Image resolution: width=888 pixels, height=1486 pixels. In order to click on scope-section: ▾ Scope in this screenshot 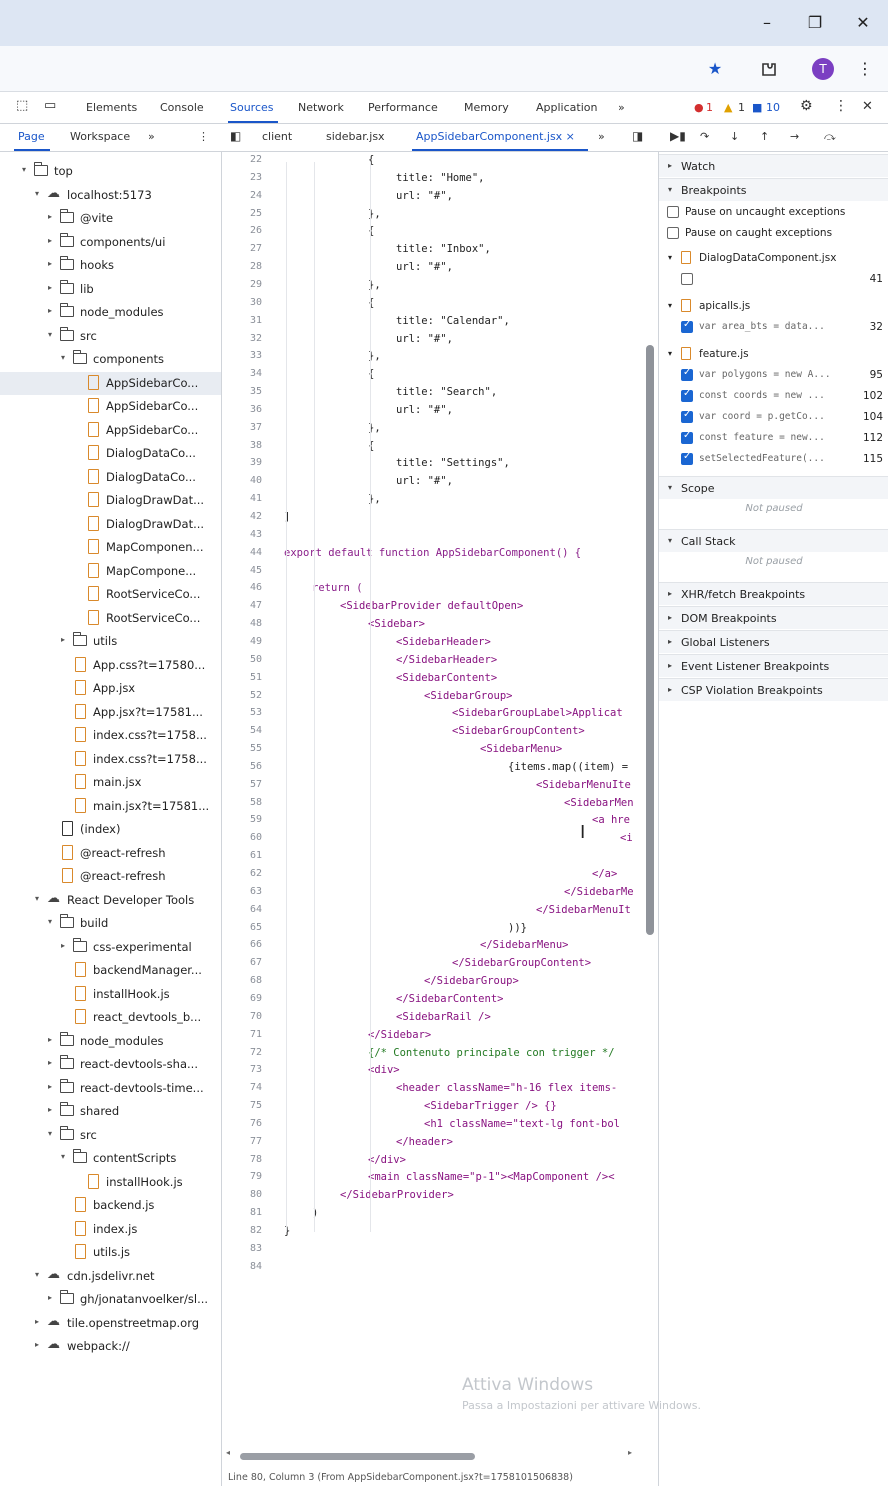, I will do `click(773, 487)`.